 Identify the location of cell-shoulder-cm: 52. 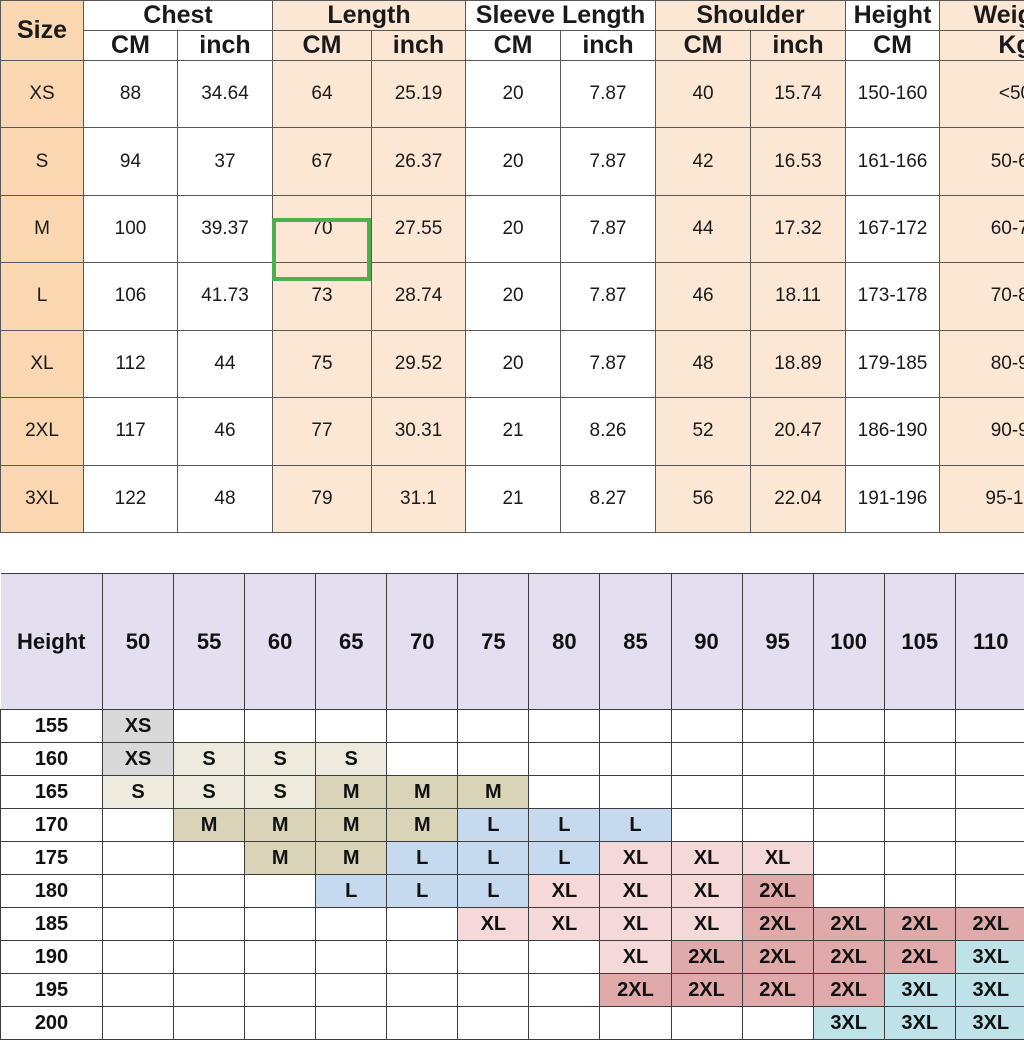
(703, 431).